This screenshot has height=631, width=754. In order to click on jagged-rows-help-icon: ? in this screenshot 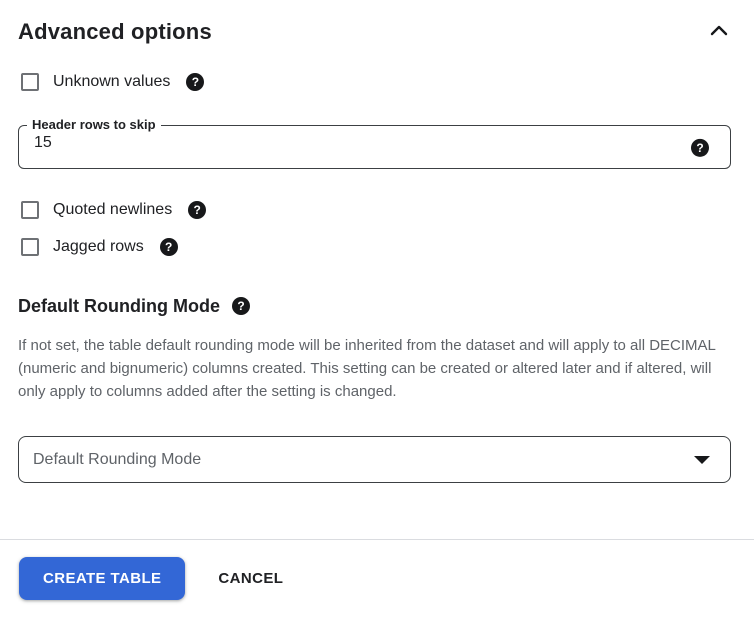, I will do `click(168, 247)`.